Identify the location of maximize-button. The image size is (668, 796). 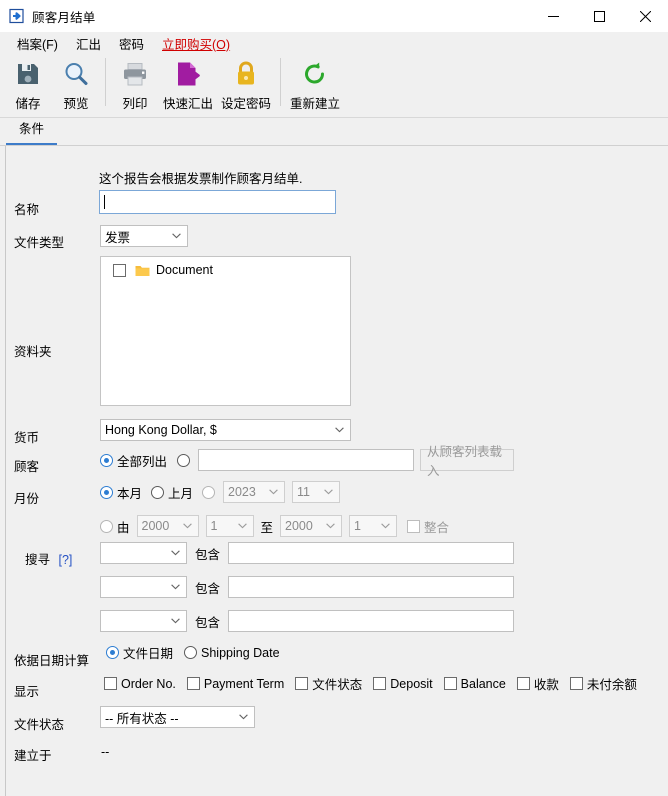
(599, 16).